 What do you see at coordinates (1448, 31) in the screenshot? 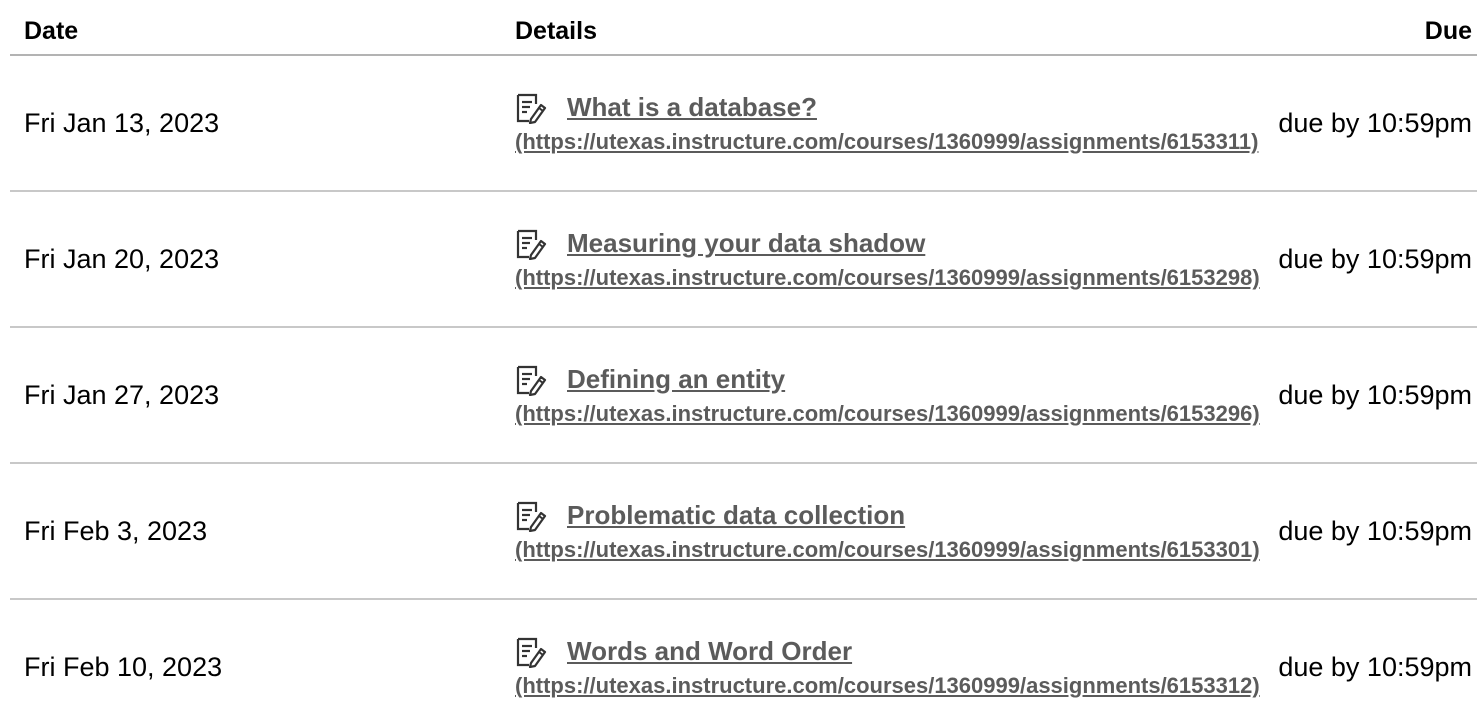
I see `column-header-due: Due` at bounding box center [1448, 31].